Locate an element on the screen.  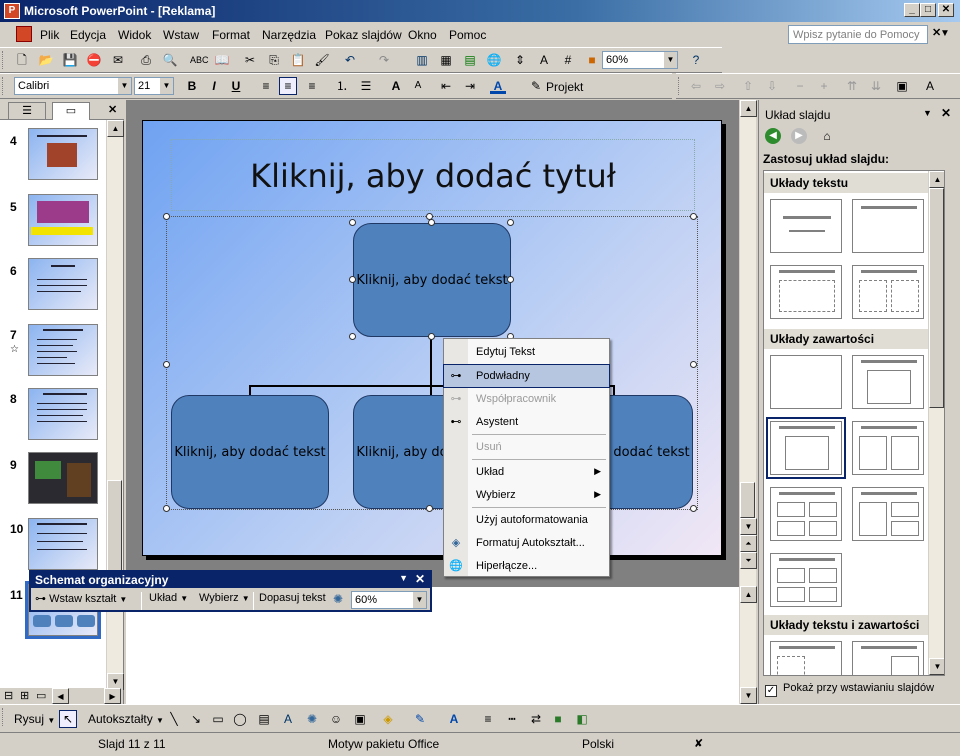
toolbar-options-icon: ▼ is located at coordinates (403, 578).